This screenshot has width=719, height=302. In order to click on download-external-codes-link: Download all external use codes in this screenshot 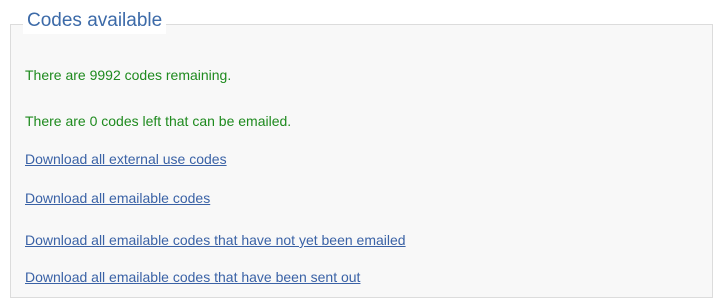, I will do `click(126, 159)`.